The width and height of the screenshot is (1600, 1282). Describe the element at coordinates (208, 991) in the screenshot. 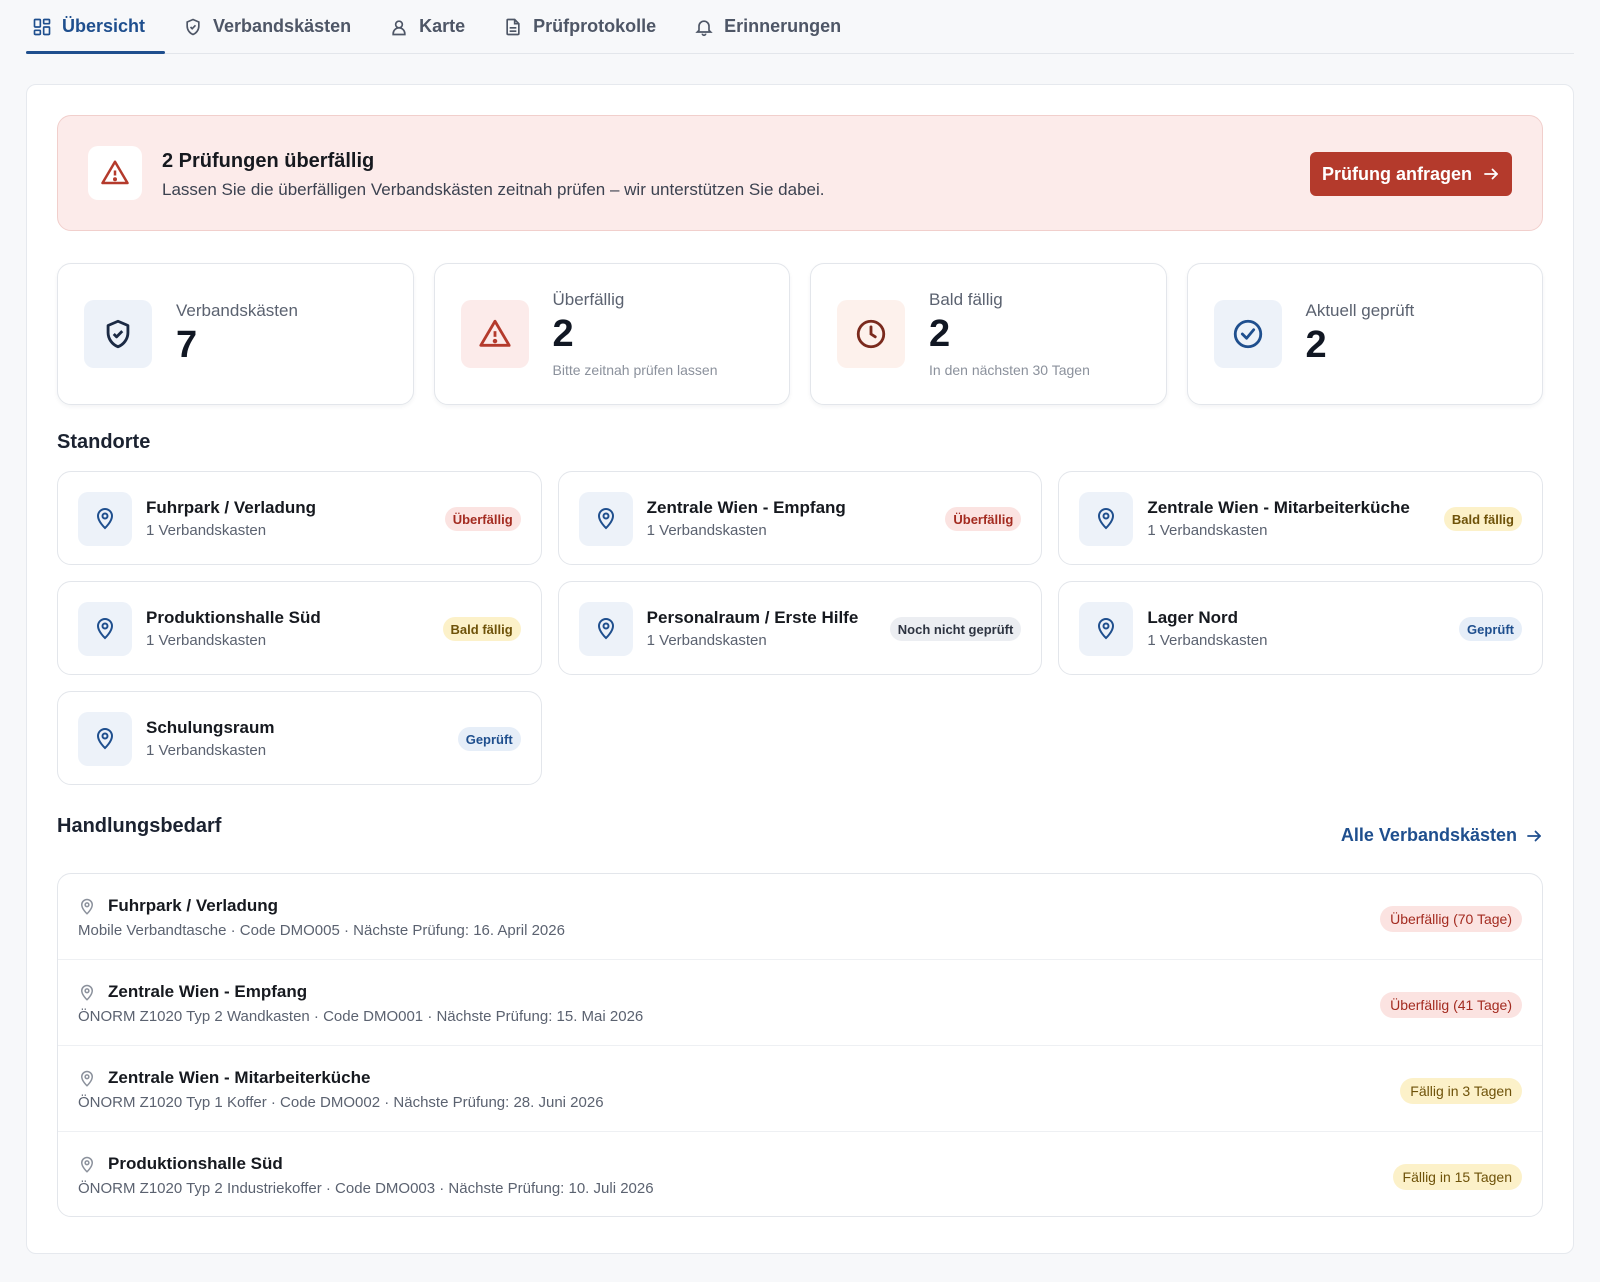

I see `item-title: Zentrale Wien - Empfang` at that location.